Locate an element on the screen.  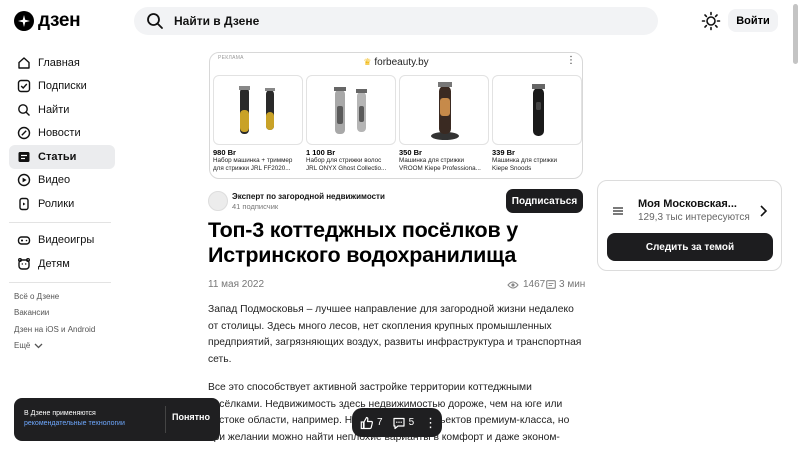
product-name: Набор для стрижки волос is located at coordinates (344, 160).